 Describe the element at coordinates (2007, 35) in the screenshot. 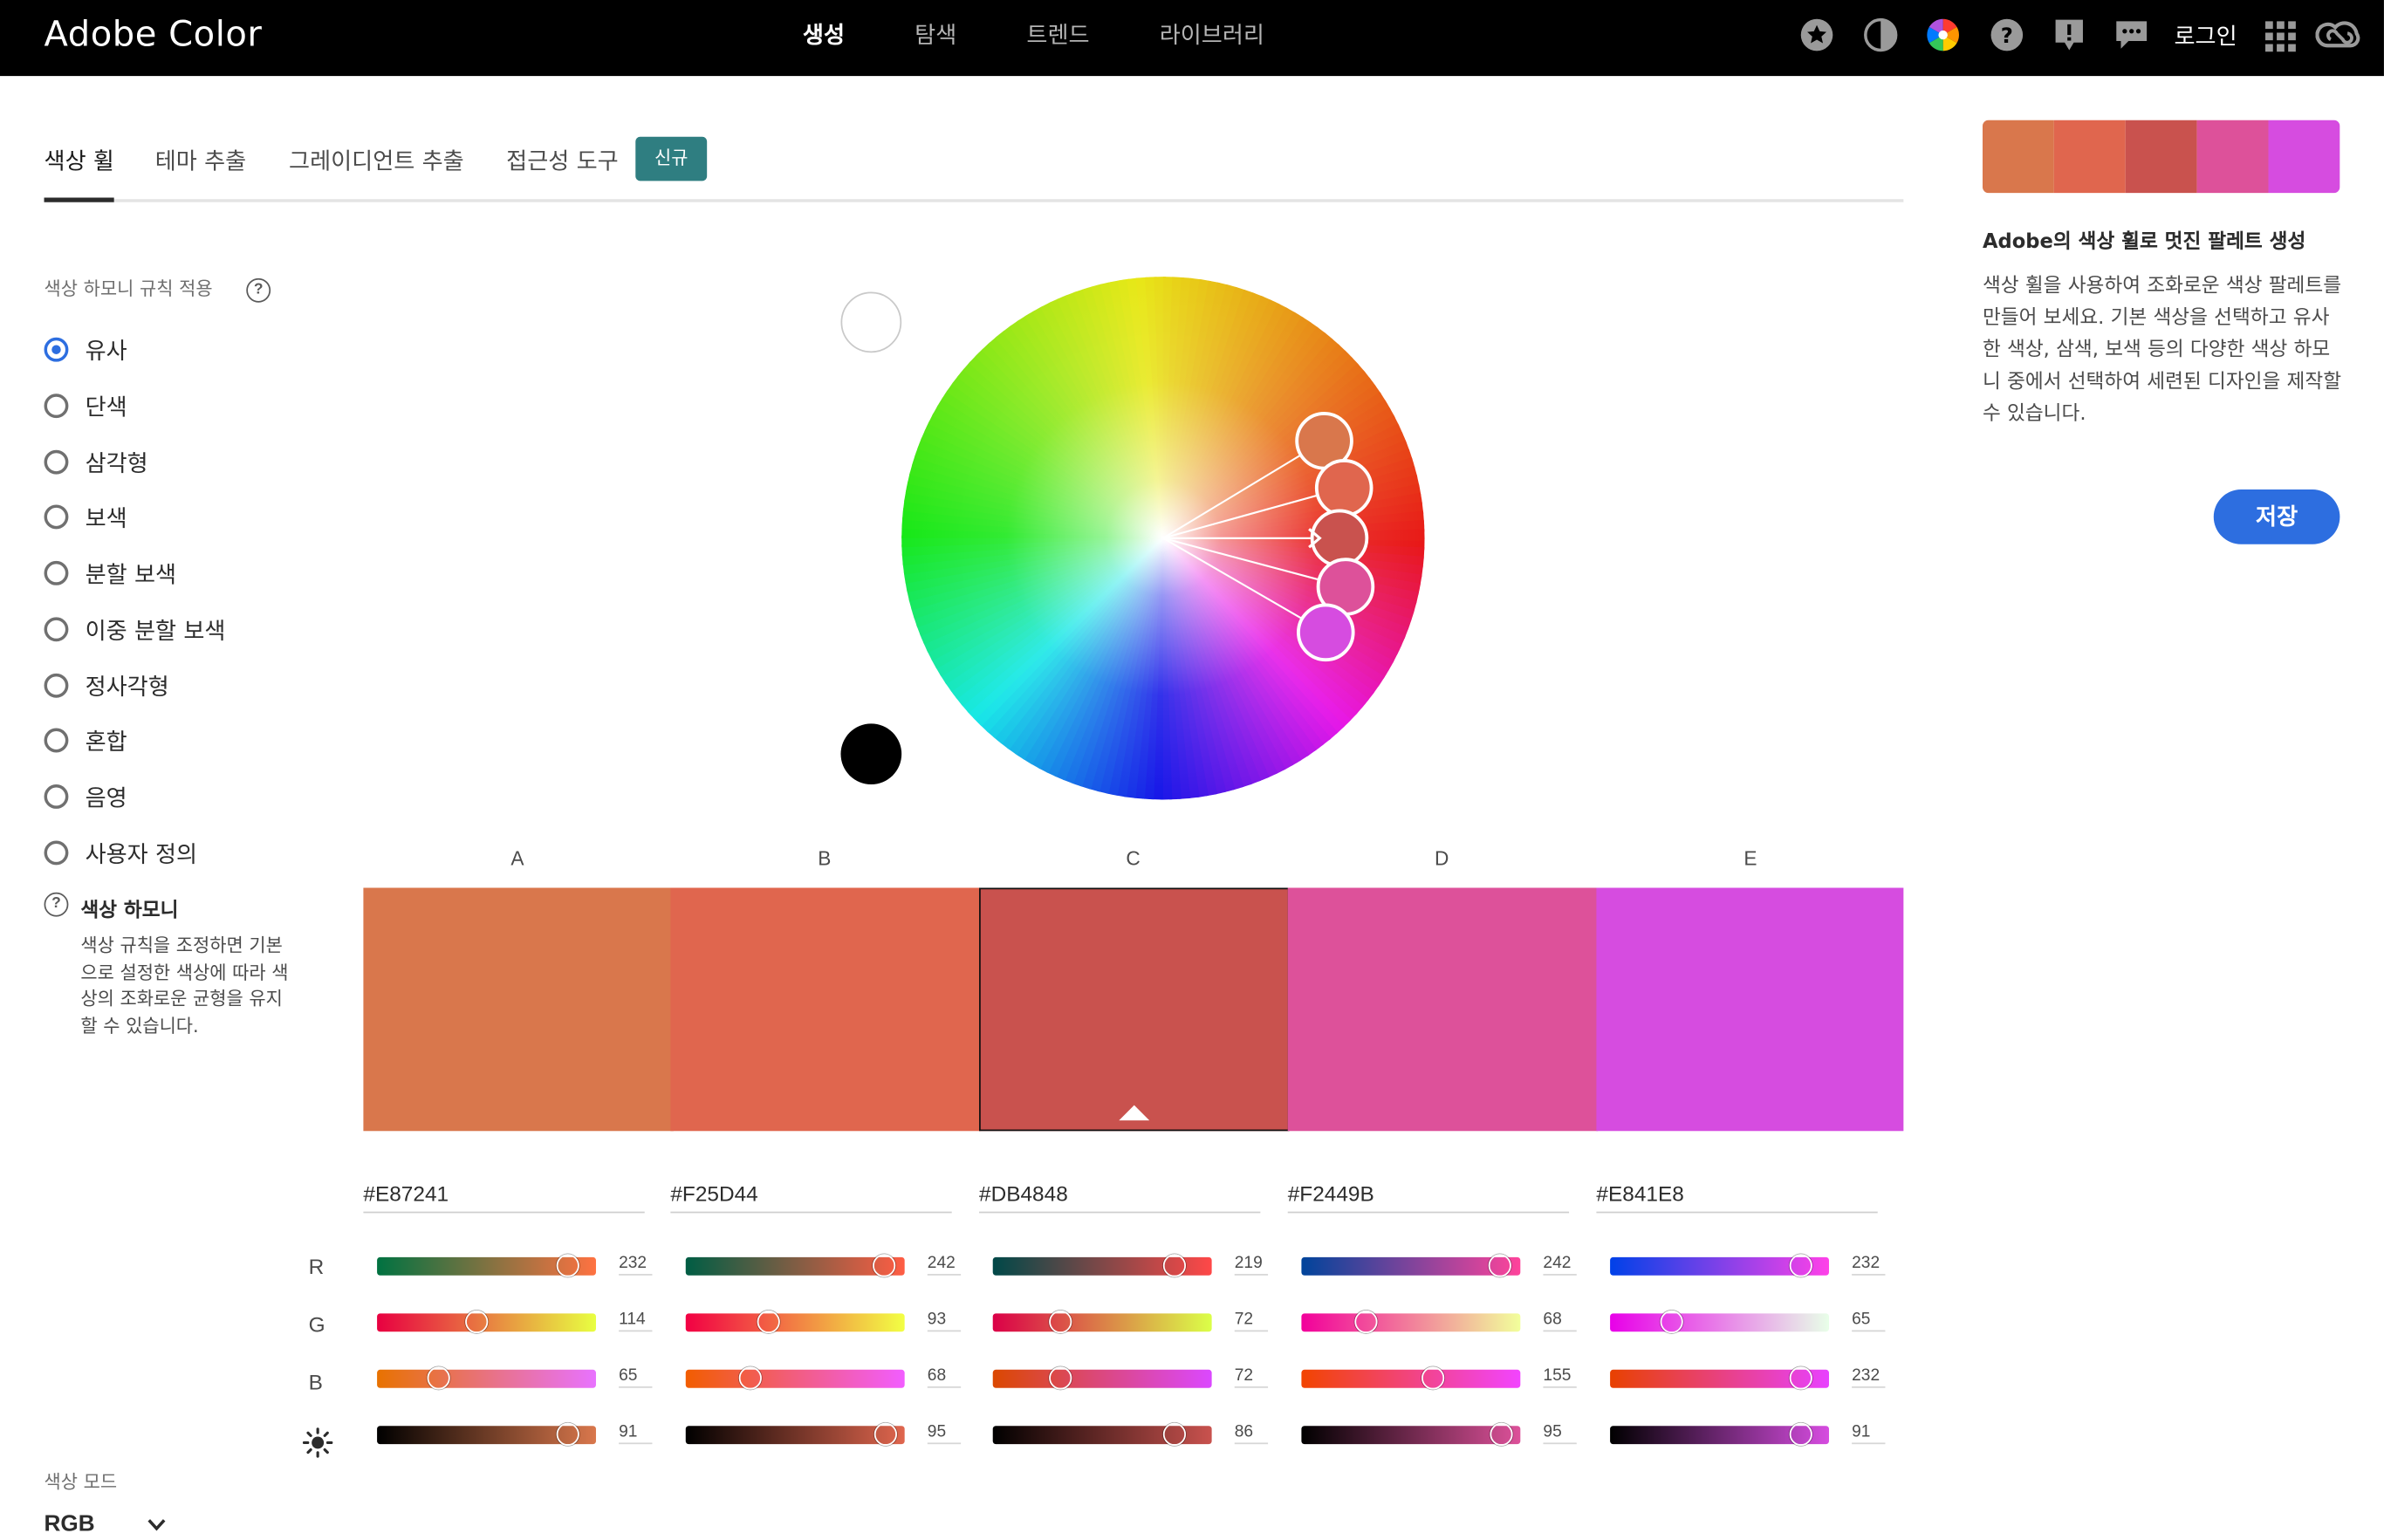

I see `help-icon: ?` at that location.